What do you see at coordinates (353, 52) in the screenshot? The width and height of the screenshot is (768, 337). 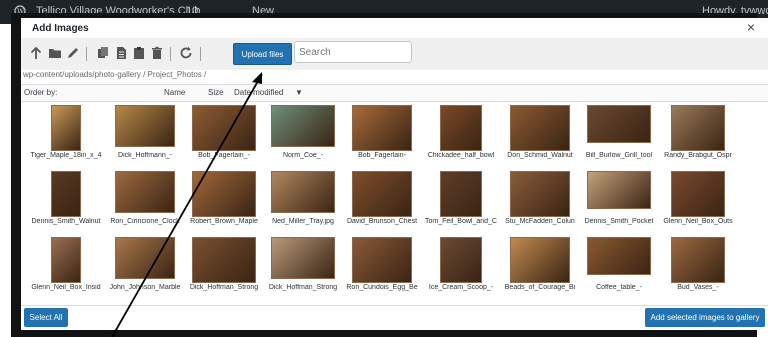 I see `search-input` at bounding box center [353, 52].